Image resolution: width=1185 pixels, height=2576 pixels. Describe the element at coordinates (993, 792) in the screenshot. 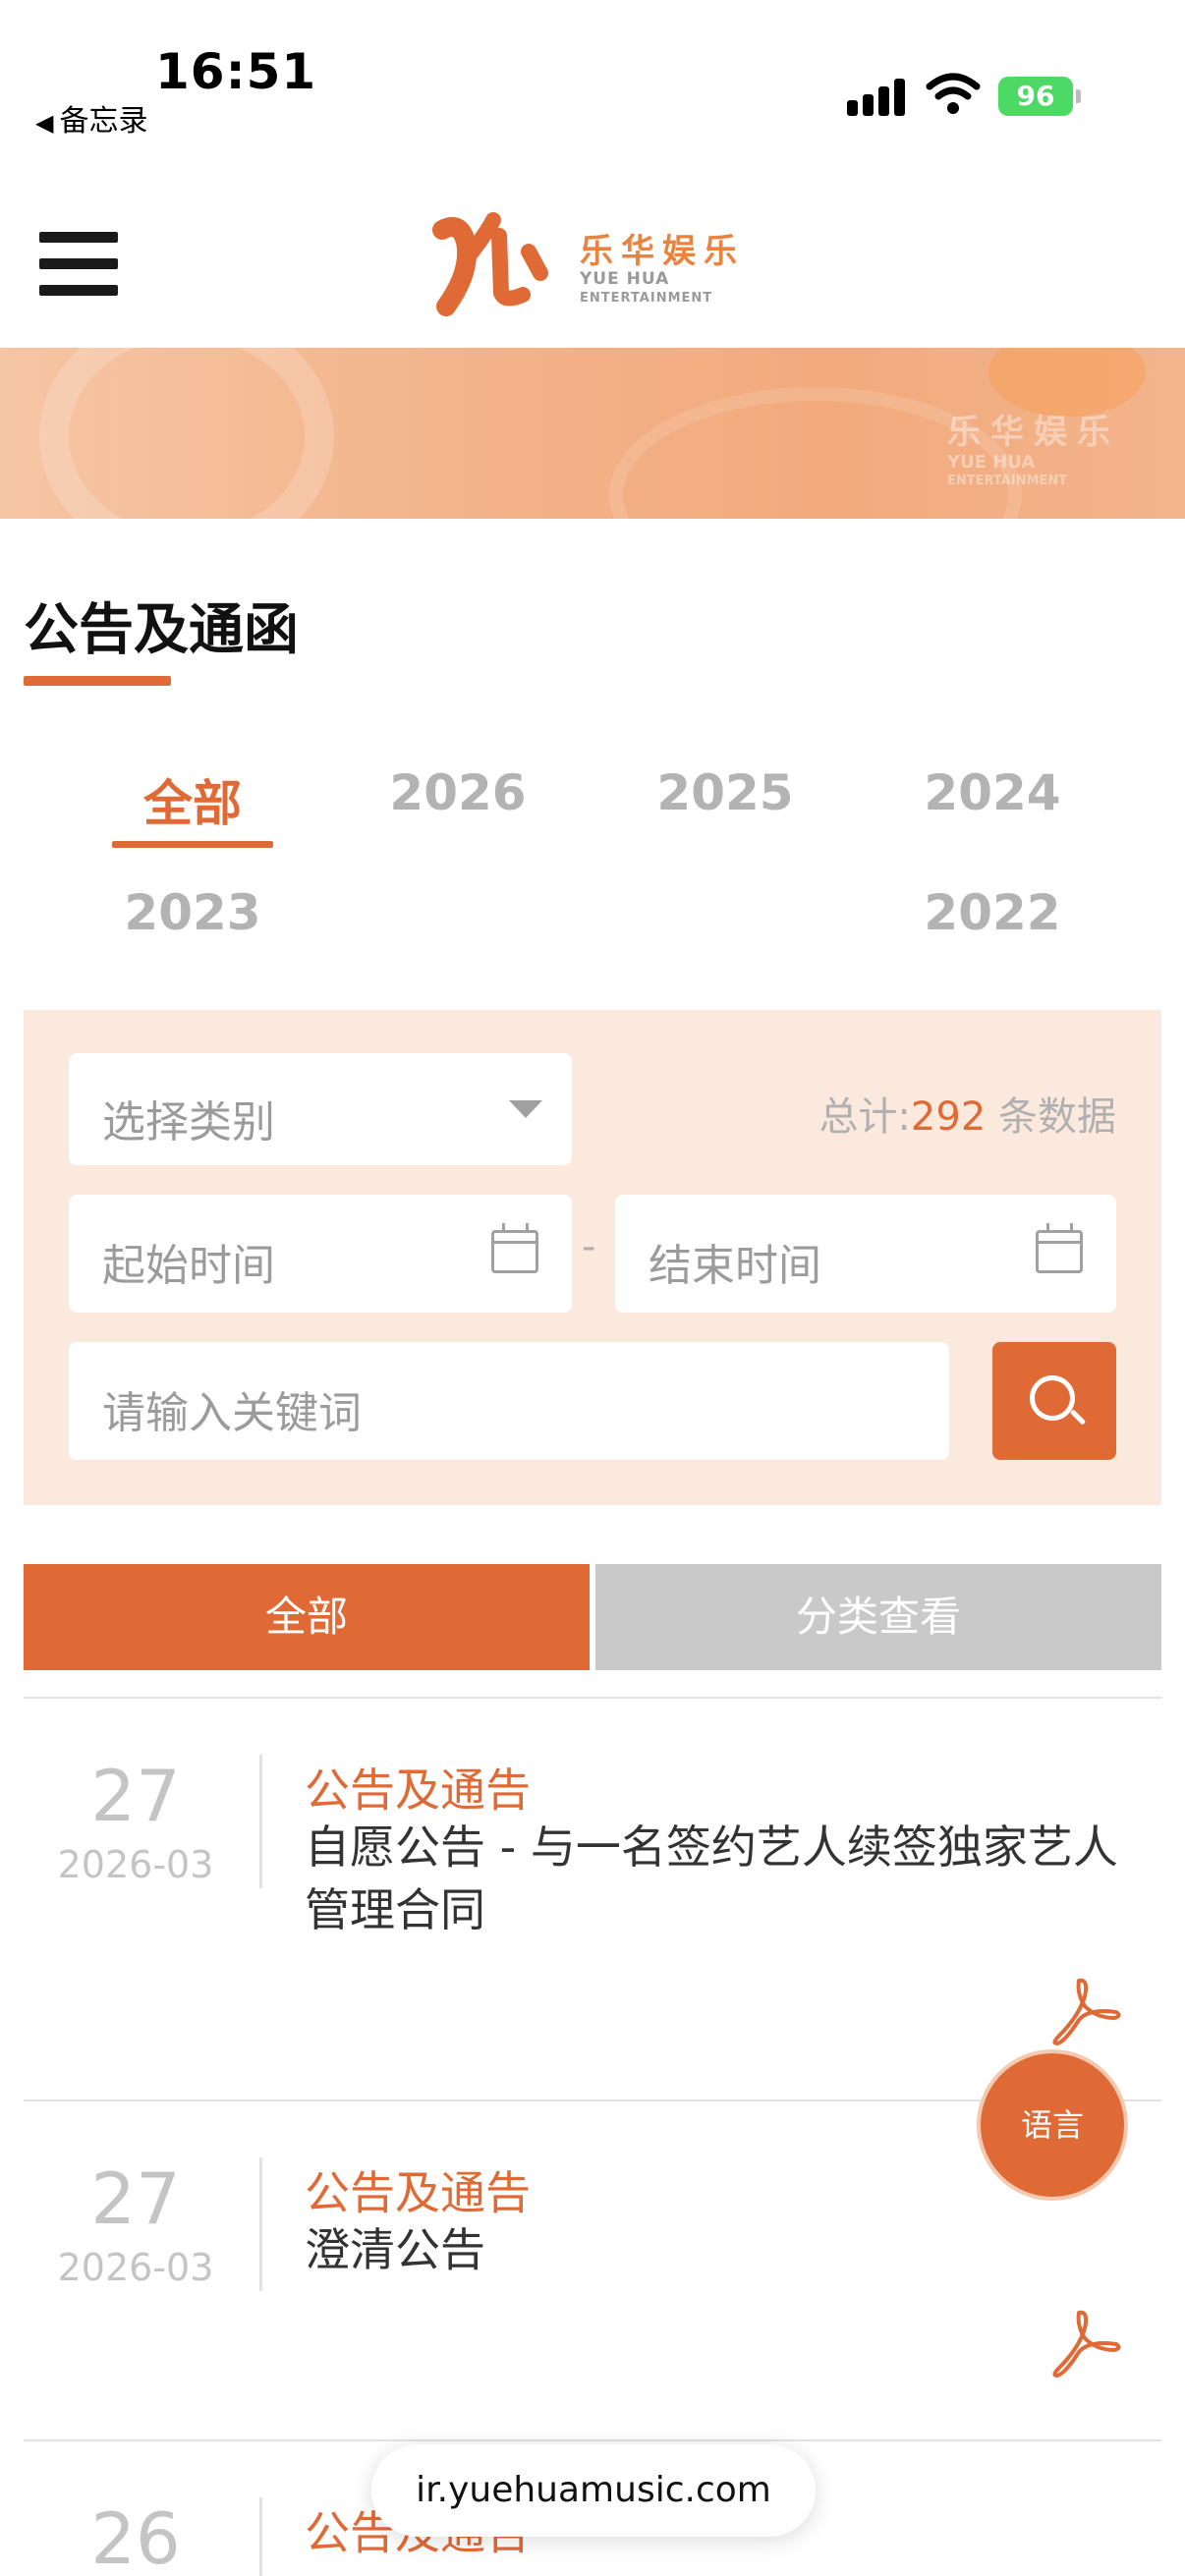

I see `year-tab-2024: 2024` at that location.